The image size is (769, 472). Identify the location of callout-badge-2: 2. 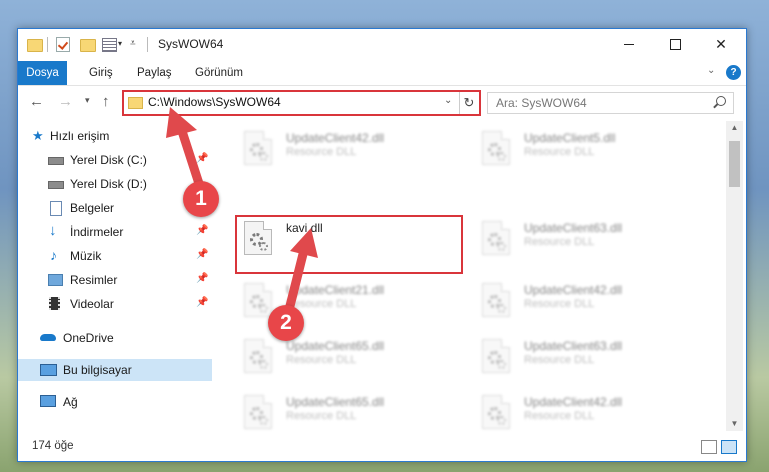
(286, 323).